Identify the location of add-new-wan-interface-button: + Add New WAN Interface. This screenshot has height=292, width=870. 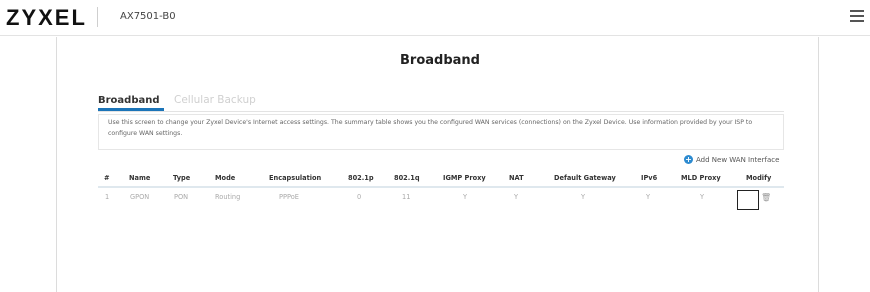
(731, 159).